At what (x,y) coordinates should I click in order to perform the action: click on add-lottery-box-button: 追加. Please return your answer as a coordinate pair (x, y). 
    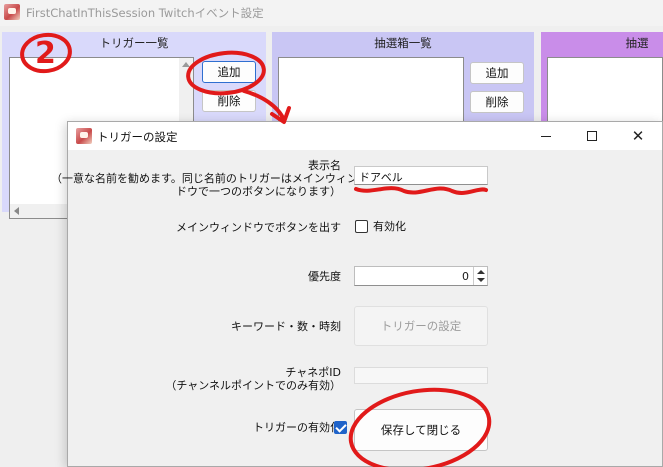
    Looking at the image, I should click on (497, 73).